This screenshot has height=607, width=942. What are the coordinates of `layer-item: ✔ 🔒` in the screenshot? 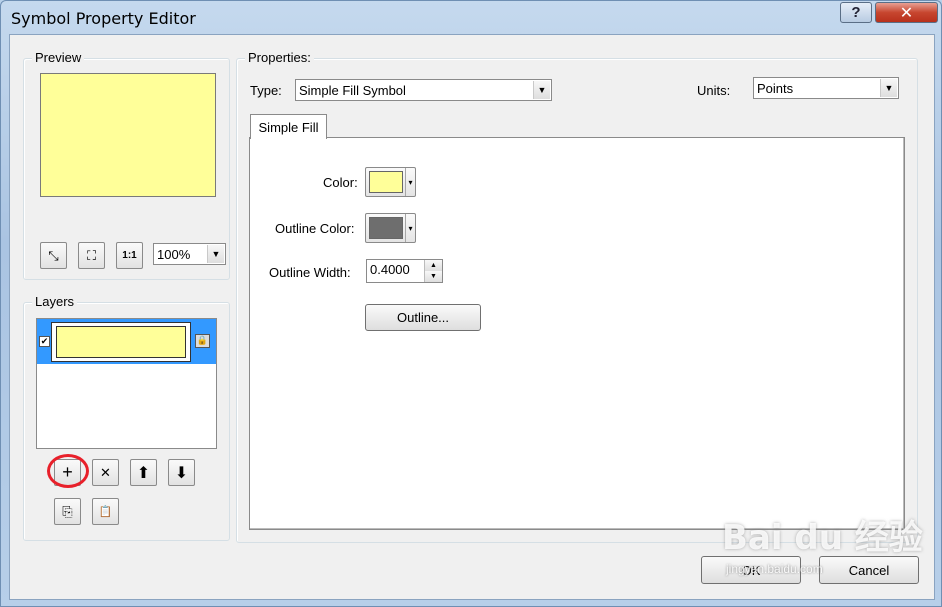 It's located at (126, 341).